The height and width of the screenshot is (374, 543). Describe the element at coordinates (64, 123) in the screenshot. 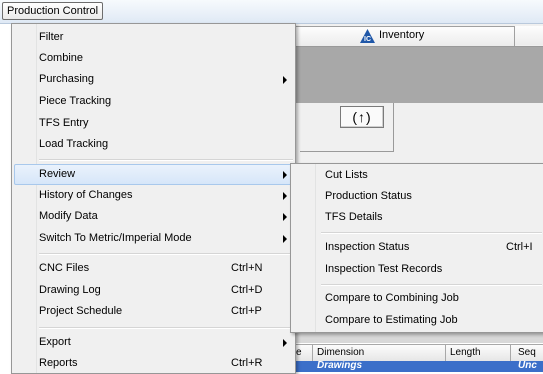

I see `menu-item-label: TFS Entry` at that location.